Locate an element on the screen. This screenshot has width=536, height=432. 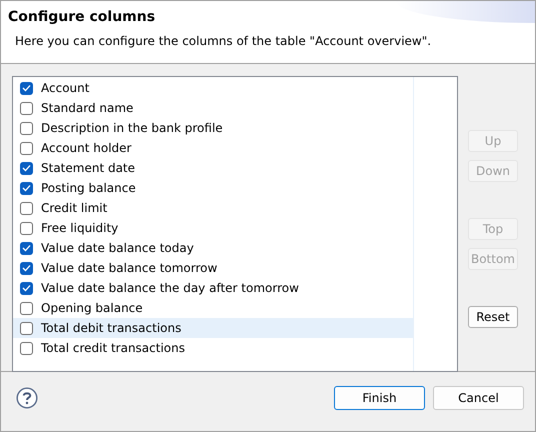
list-row: Standard name is located at coordinates (213, 108).